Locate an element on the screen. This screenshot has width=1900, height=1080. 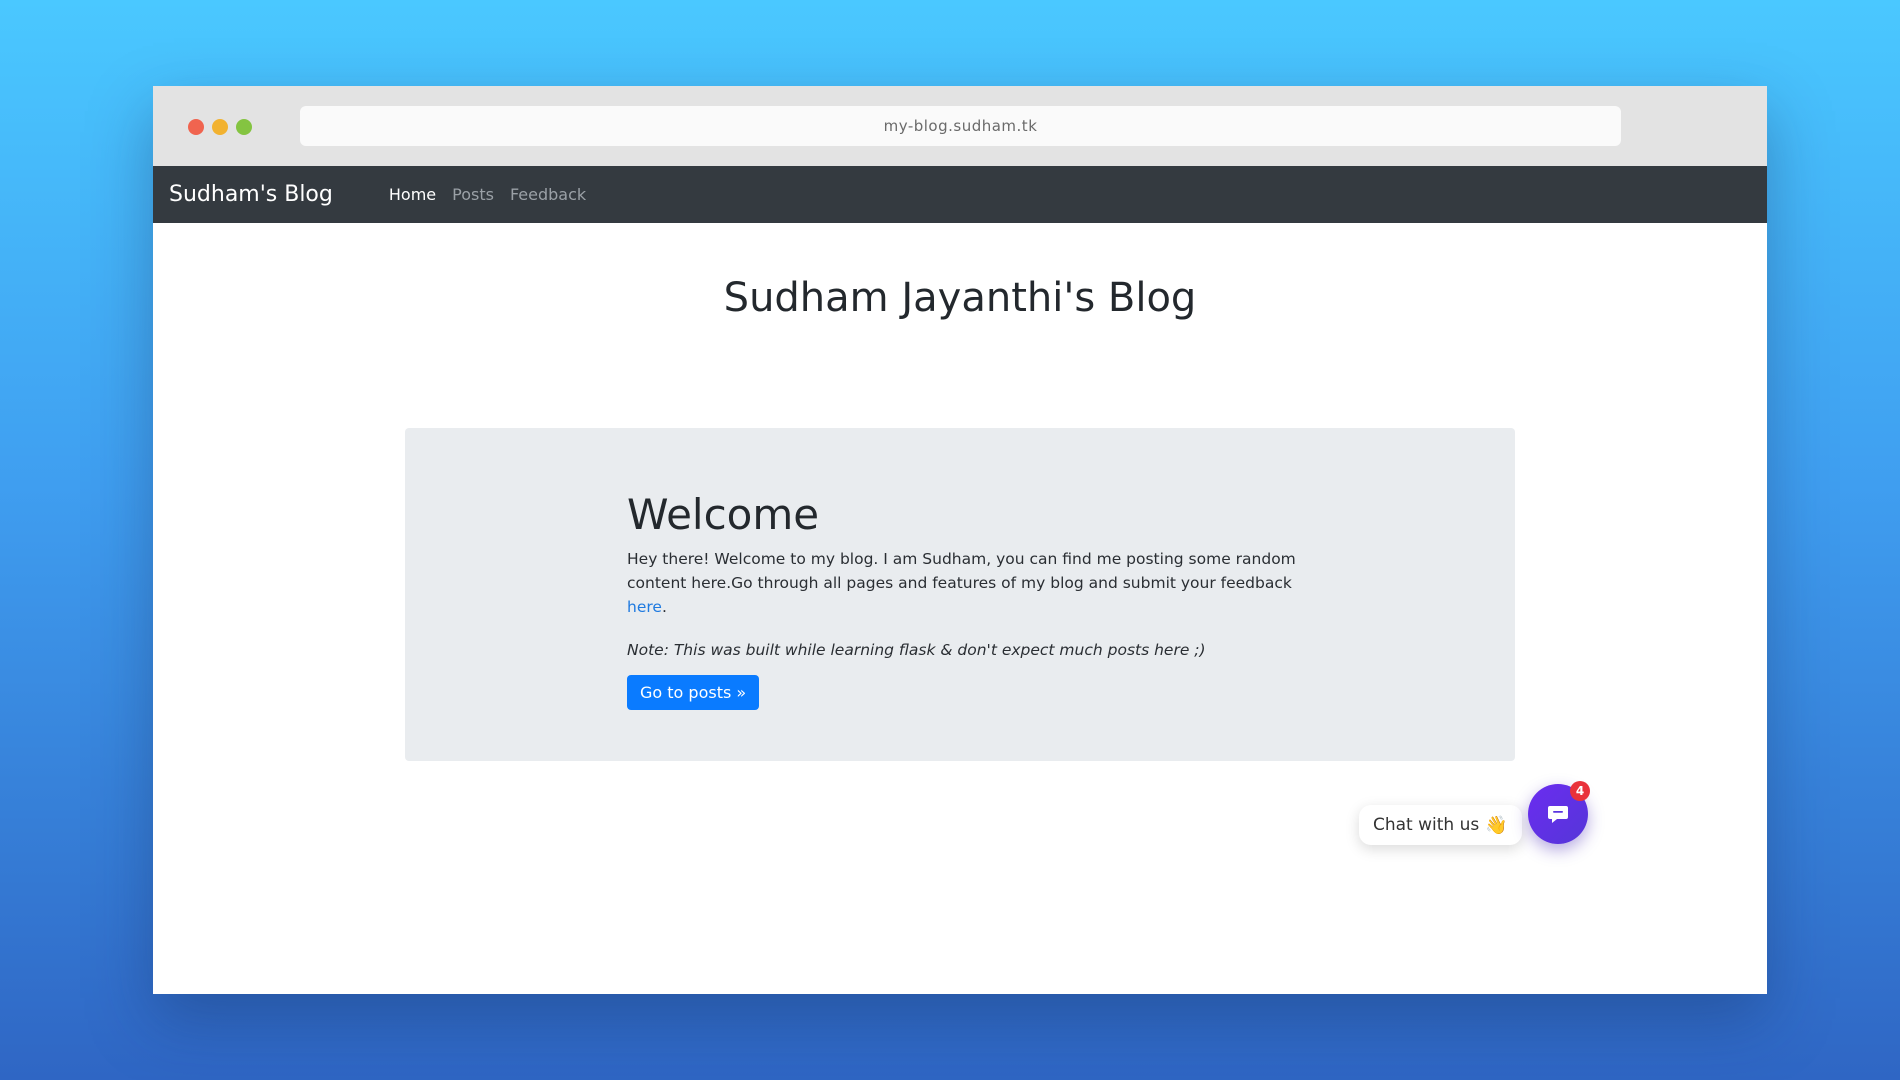
nav-link-home: Home is located at coordinates (412, 194).